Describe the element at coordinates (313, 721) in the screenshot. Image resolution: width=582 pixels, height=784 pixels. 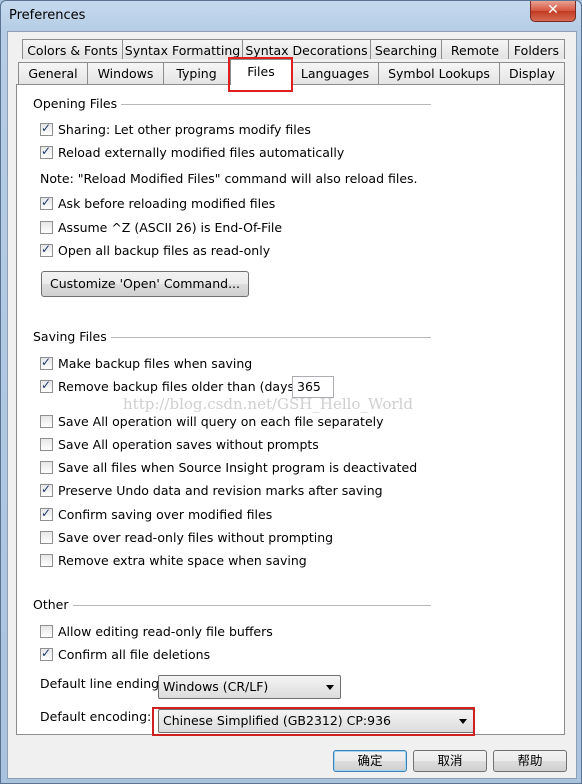
I see `encoding-highlight-box` at that location.